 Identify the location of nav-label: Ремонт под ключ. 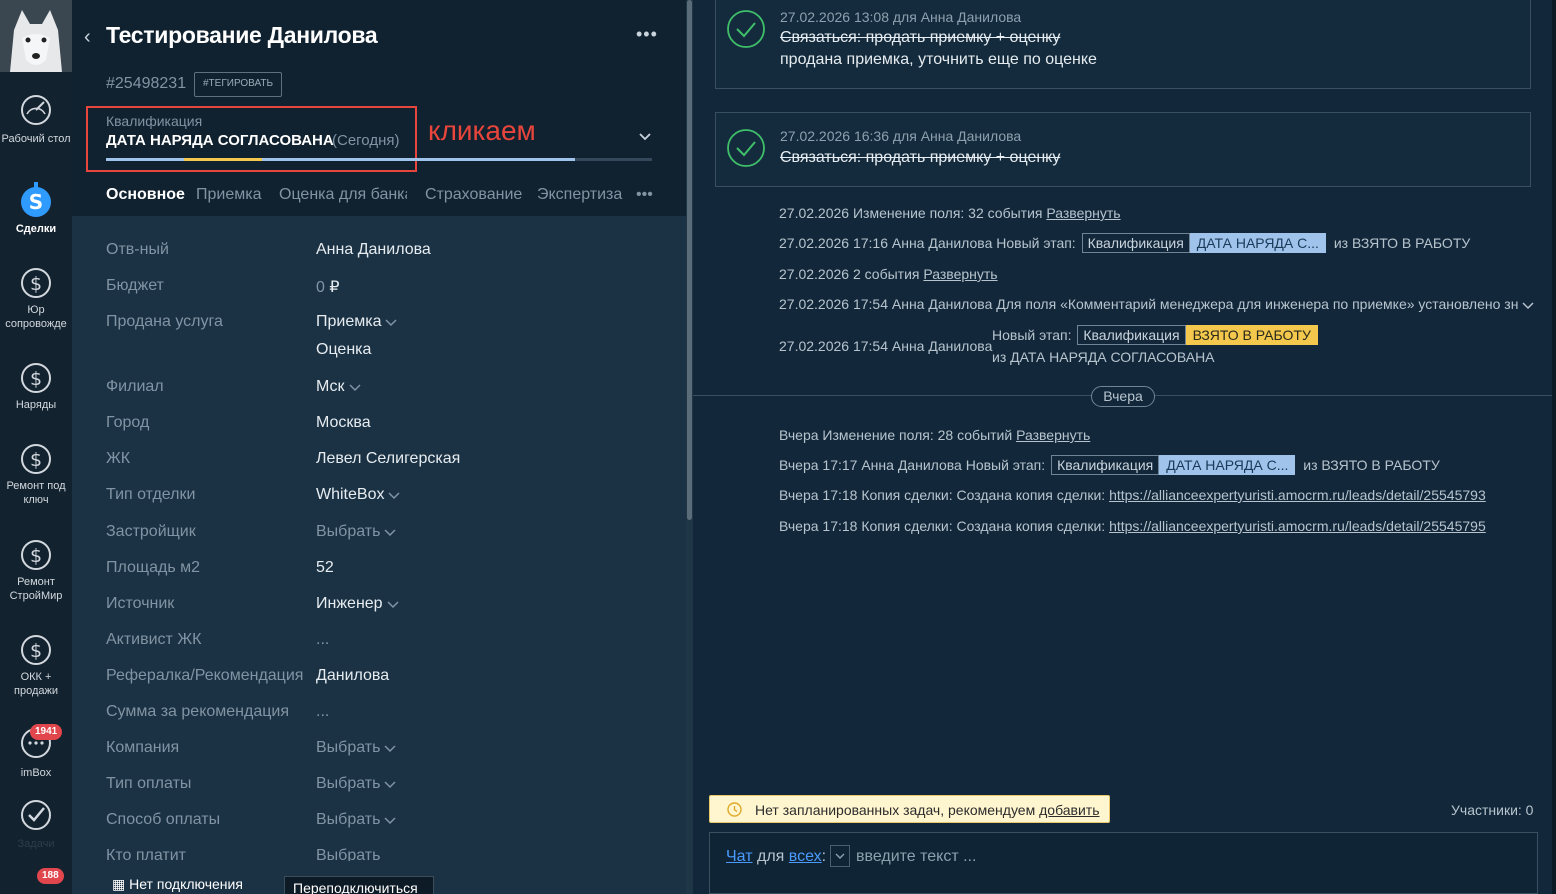
(36, 493).